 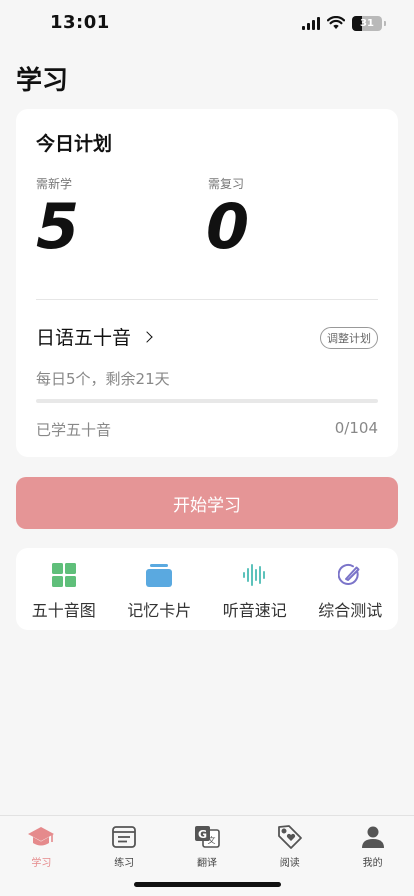 What do you see at coordinates (311, 23) in the screenshot?
I see `cellular-signal-icon` at bounding box center [311, 23].